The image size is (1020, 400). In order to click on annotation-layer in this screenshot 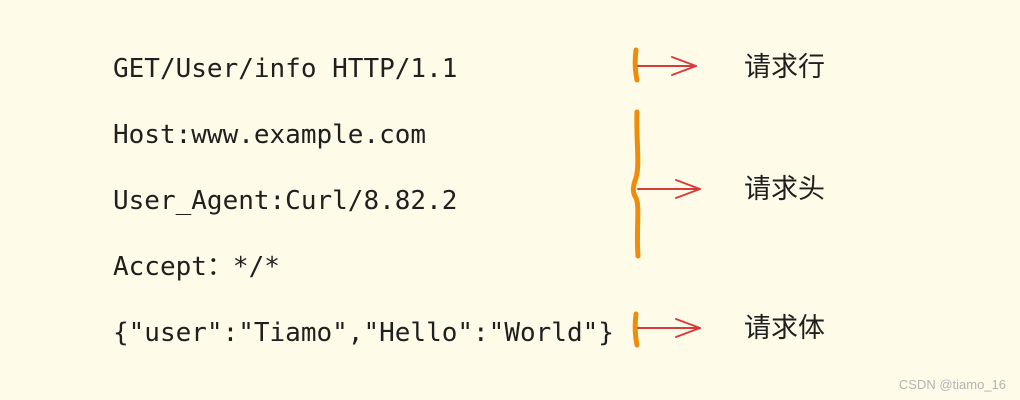, I will do `click(665, 197)`.